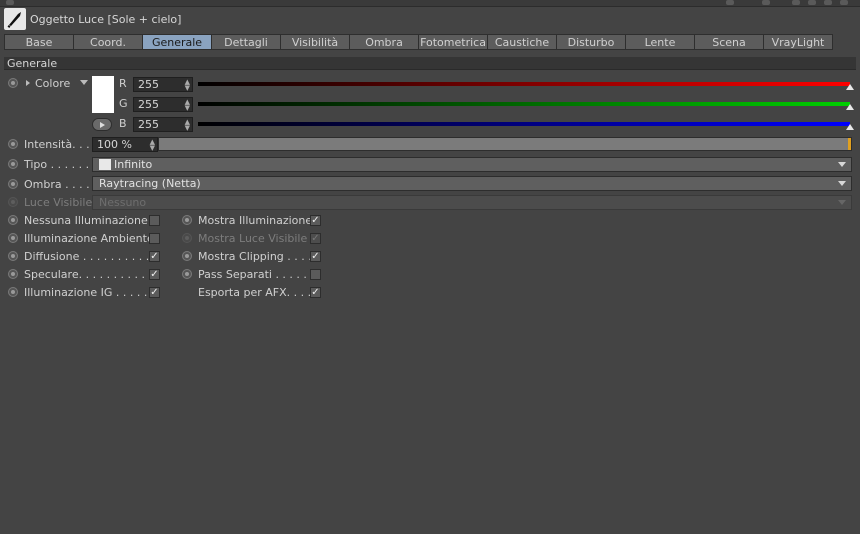 The height and width of the screenshot is (534, 860). What do you see at coordinates (58, 202) in the screenshot?
I see `luce-visibile-label: Luce Visibile` at bounding box center [58, 202].